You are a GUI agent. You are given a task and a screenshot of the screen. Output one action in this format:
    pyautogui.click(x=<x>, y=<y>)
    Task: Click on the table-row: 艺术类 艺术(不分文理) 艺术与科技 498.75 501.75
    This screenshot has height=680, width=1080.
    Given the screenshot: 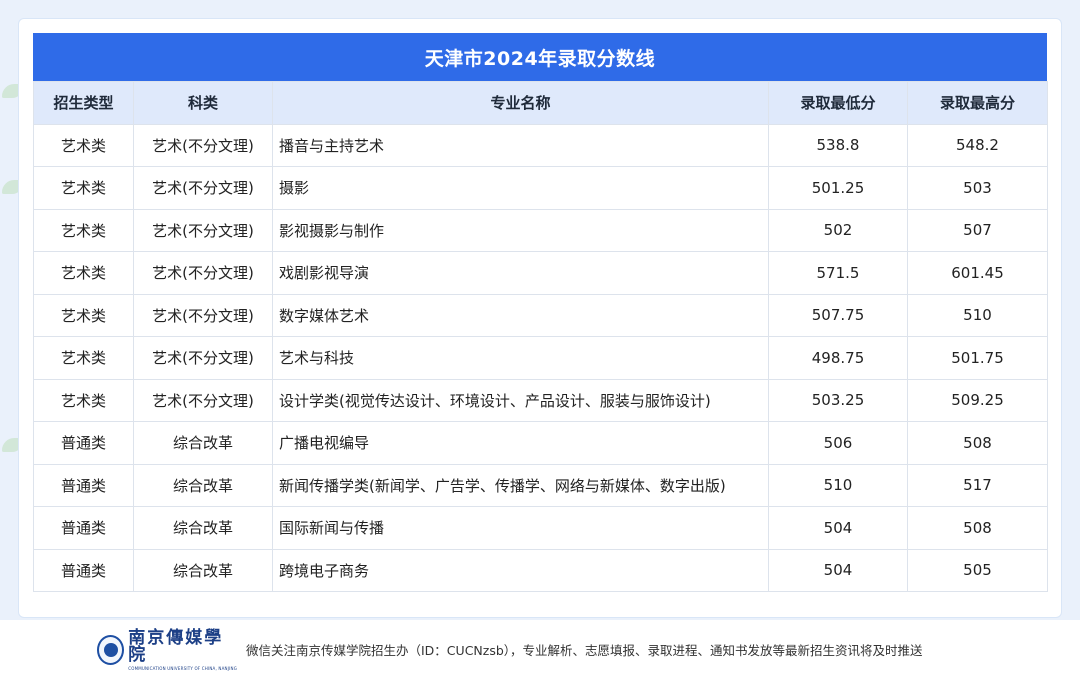 What is the action you would take?
    pyautogui.click(x=540, y=358)
    